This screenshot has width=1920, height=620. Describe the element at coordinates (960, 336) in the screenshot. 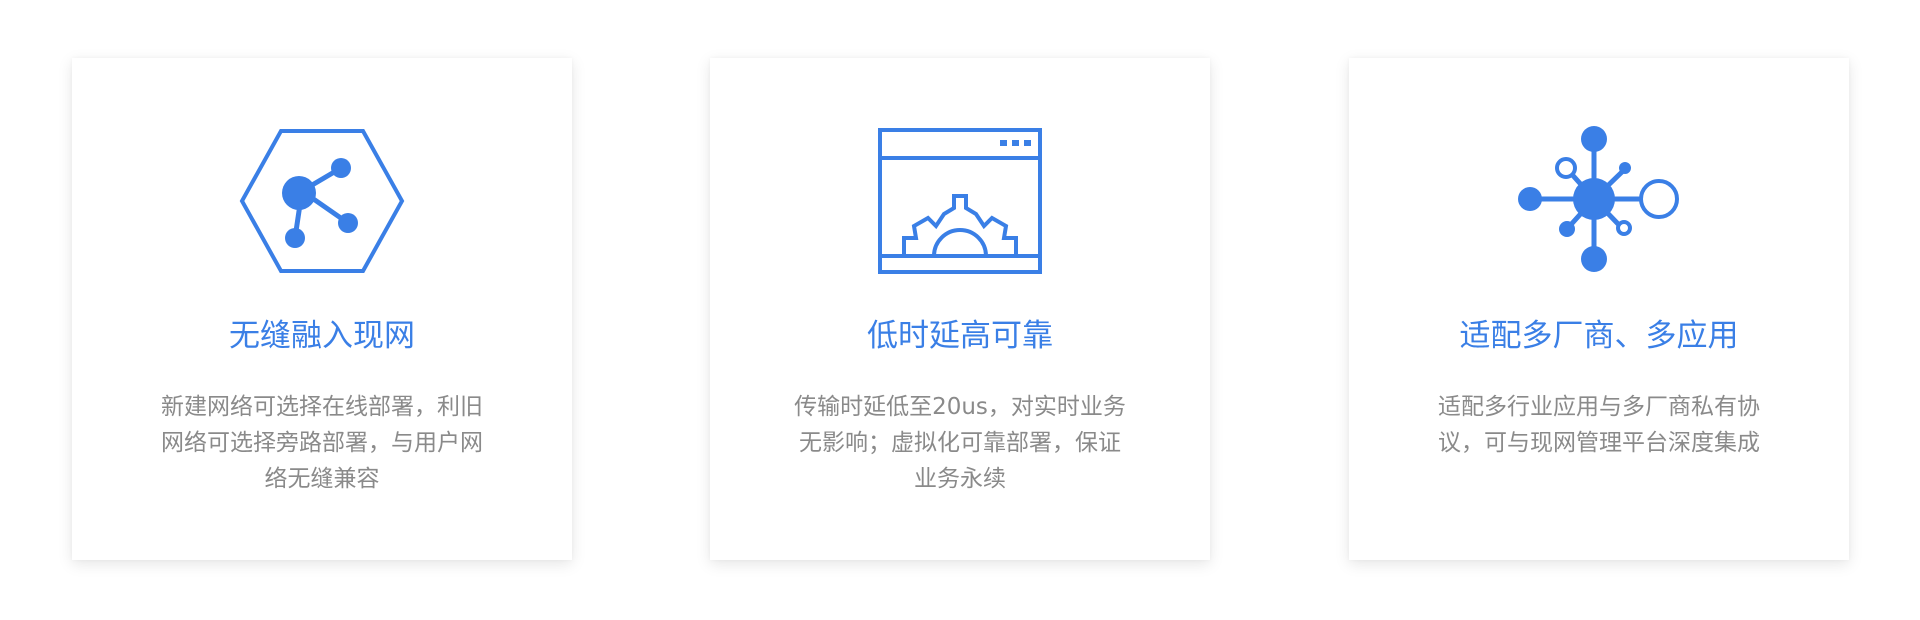

I see `card-title: 低时延高可靠` at that location.